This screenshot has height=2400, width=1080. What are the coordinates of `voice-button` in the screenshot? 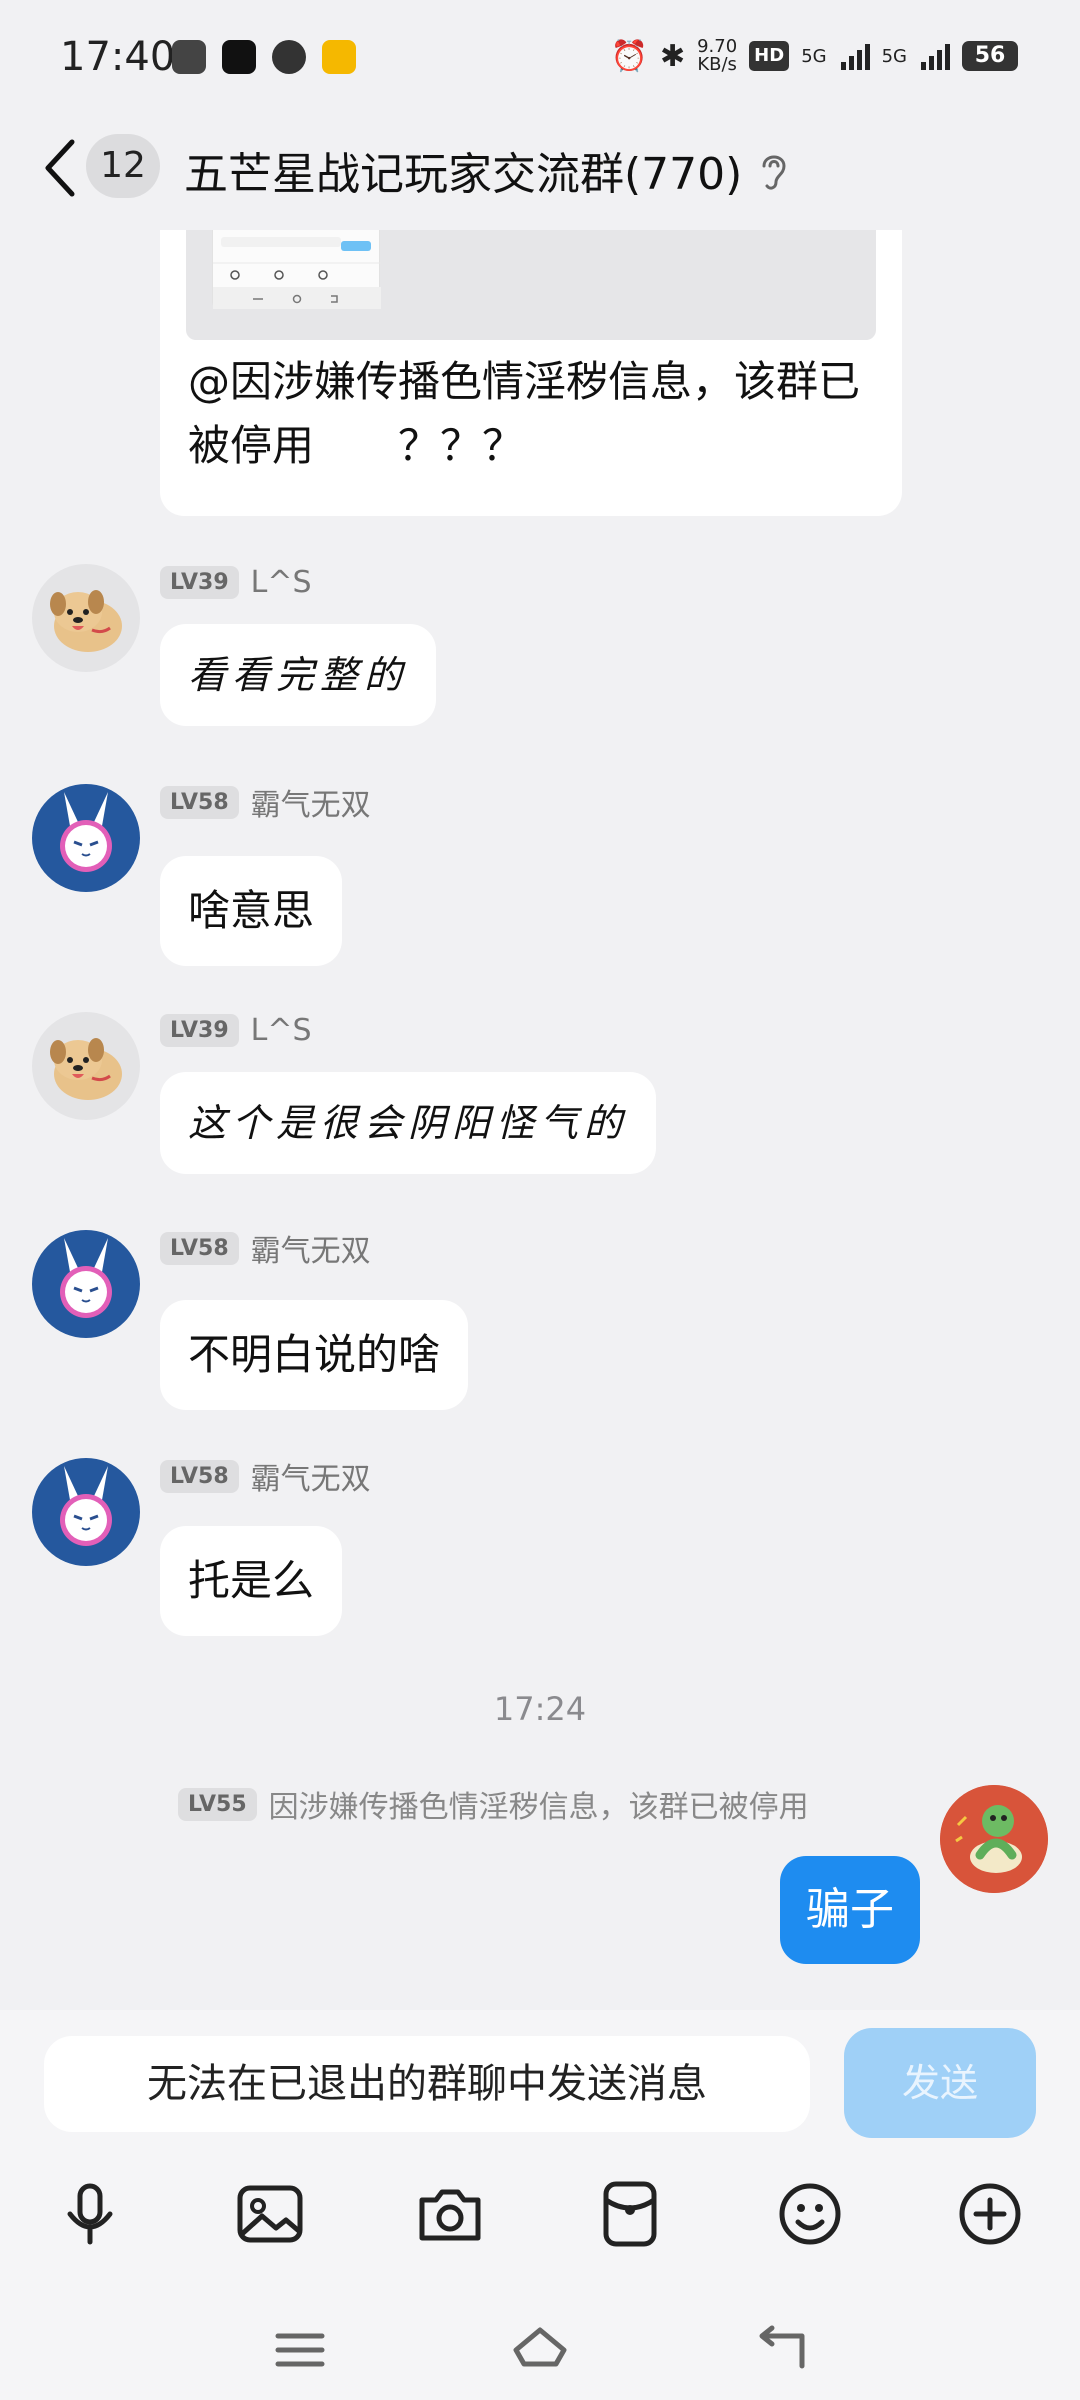 It's located at (90, 2214).